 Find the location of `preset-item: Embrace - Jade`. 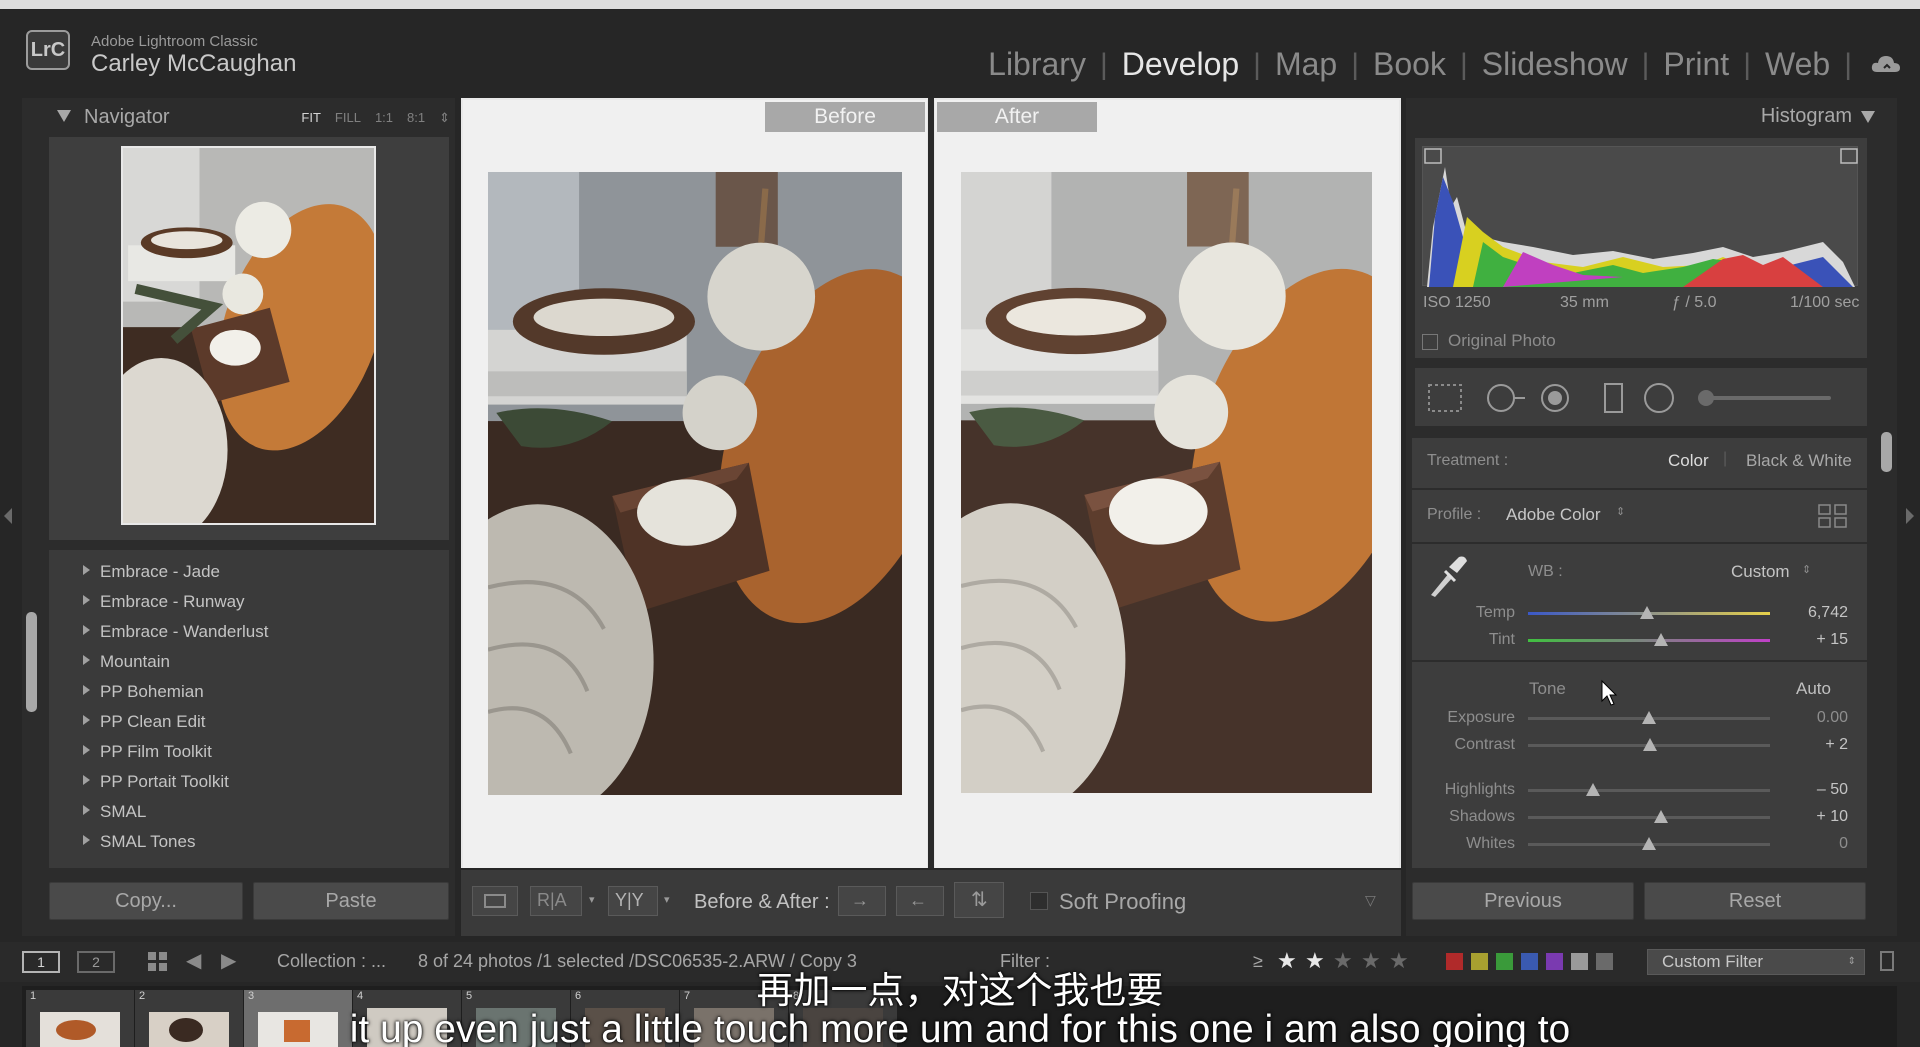

preset-item: Embrace - Jade is located at coordinates (151, 572).